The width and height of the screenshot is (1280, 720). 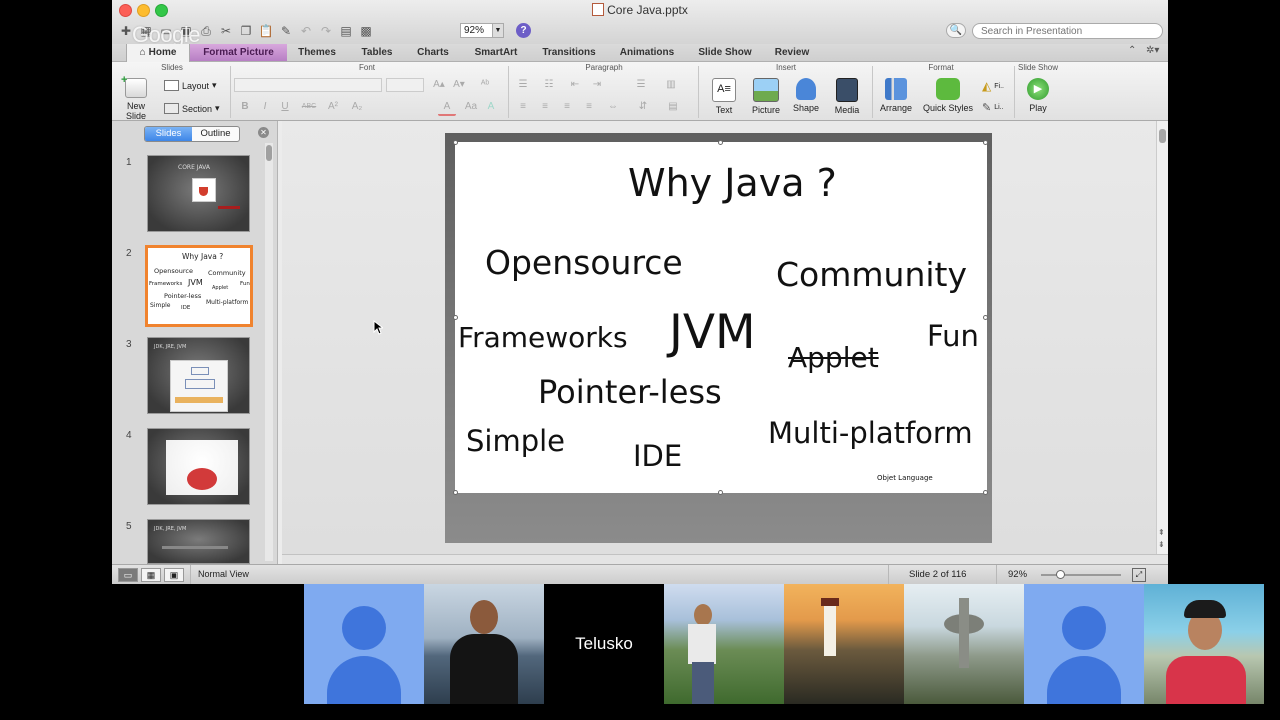 I want to click on resize-handle-w, so click(x=455, y=317).